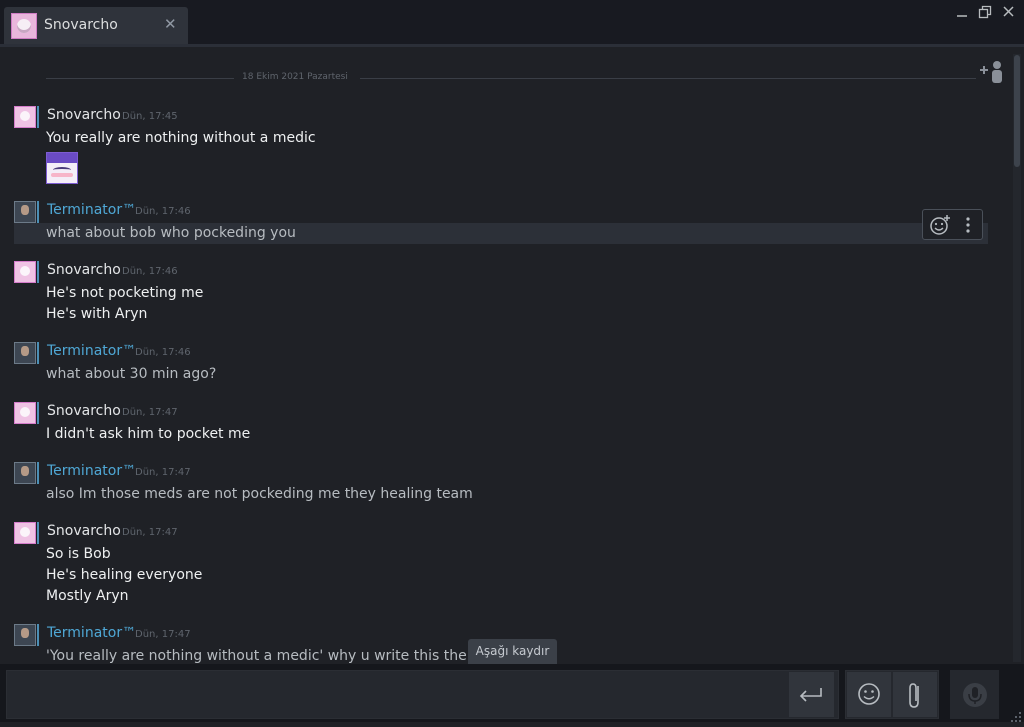 This screenshot has width=1024, height=727. What do you see at coordinates (24, 26) in the screenshot?
I see `tab-avatar` at bounding box center [24, 26].